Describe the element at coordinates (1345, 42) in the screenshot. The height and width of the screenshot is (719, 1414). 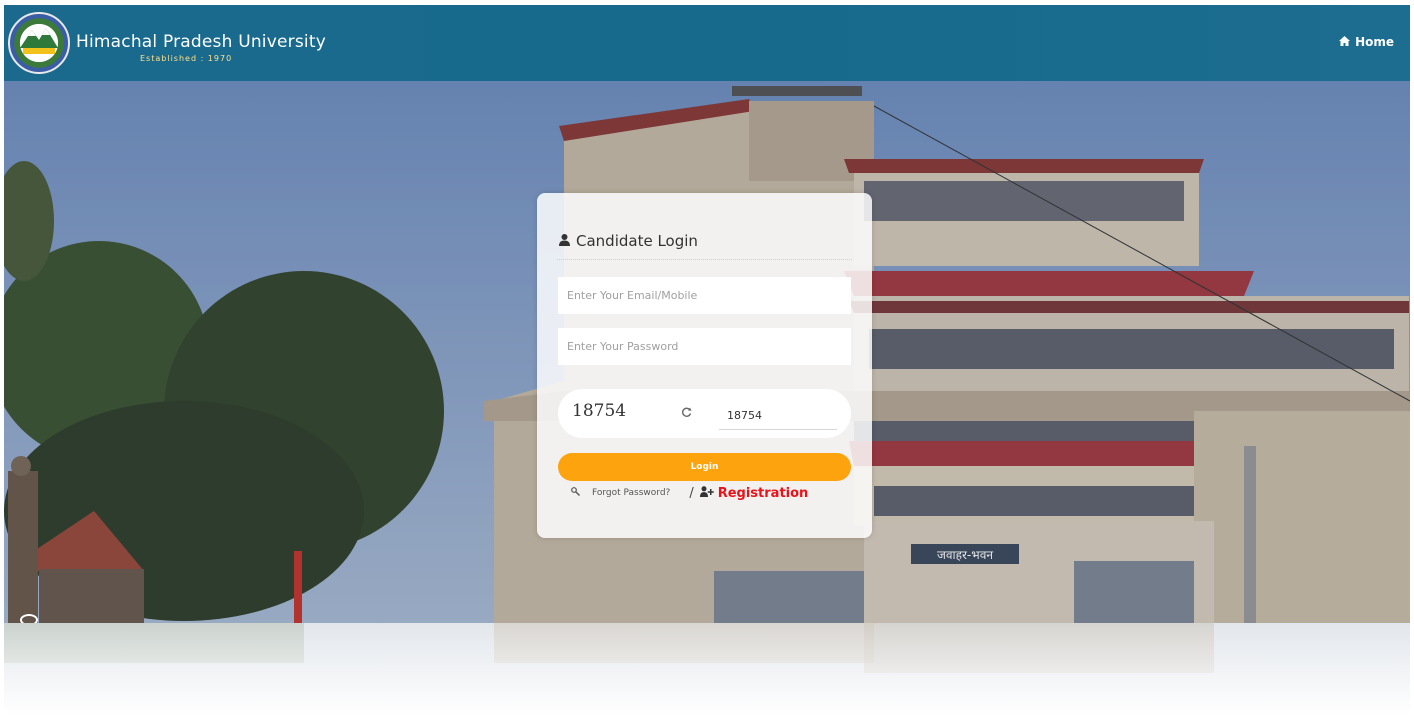
I see `home-icon` at that location.